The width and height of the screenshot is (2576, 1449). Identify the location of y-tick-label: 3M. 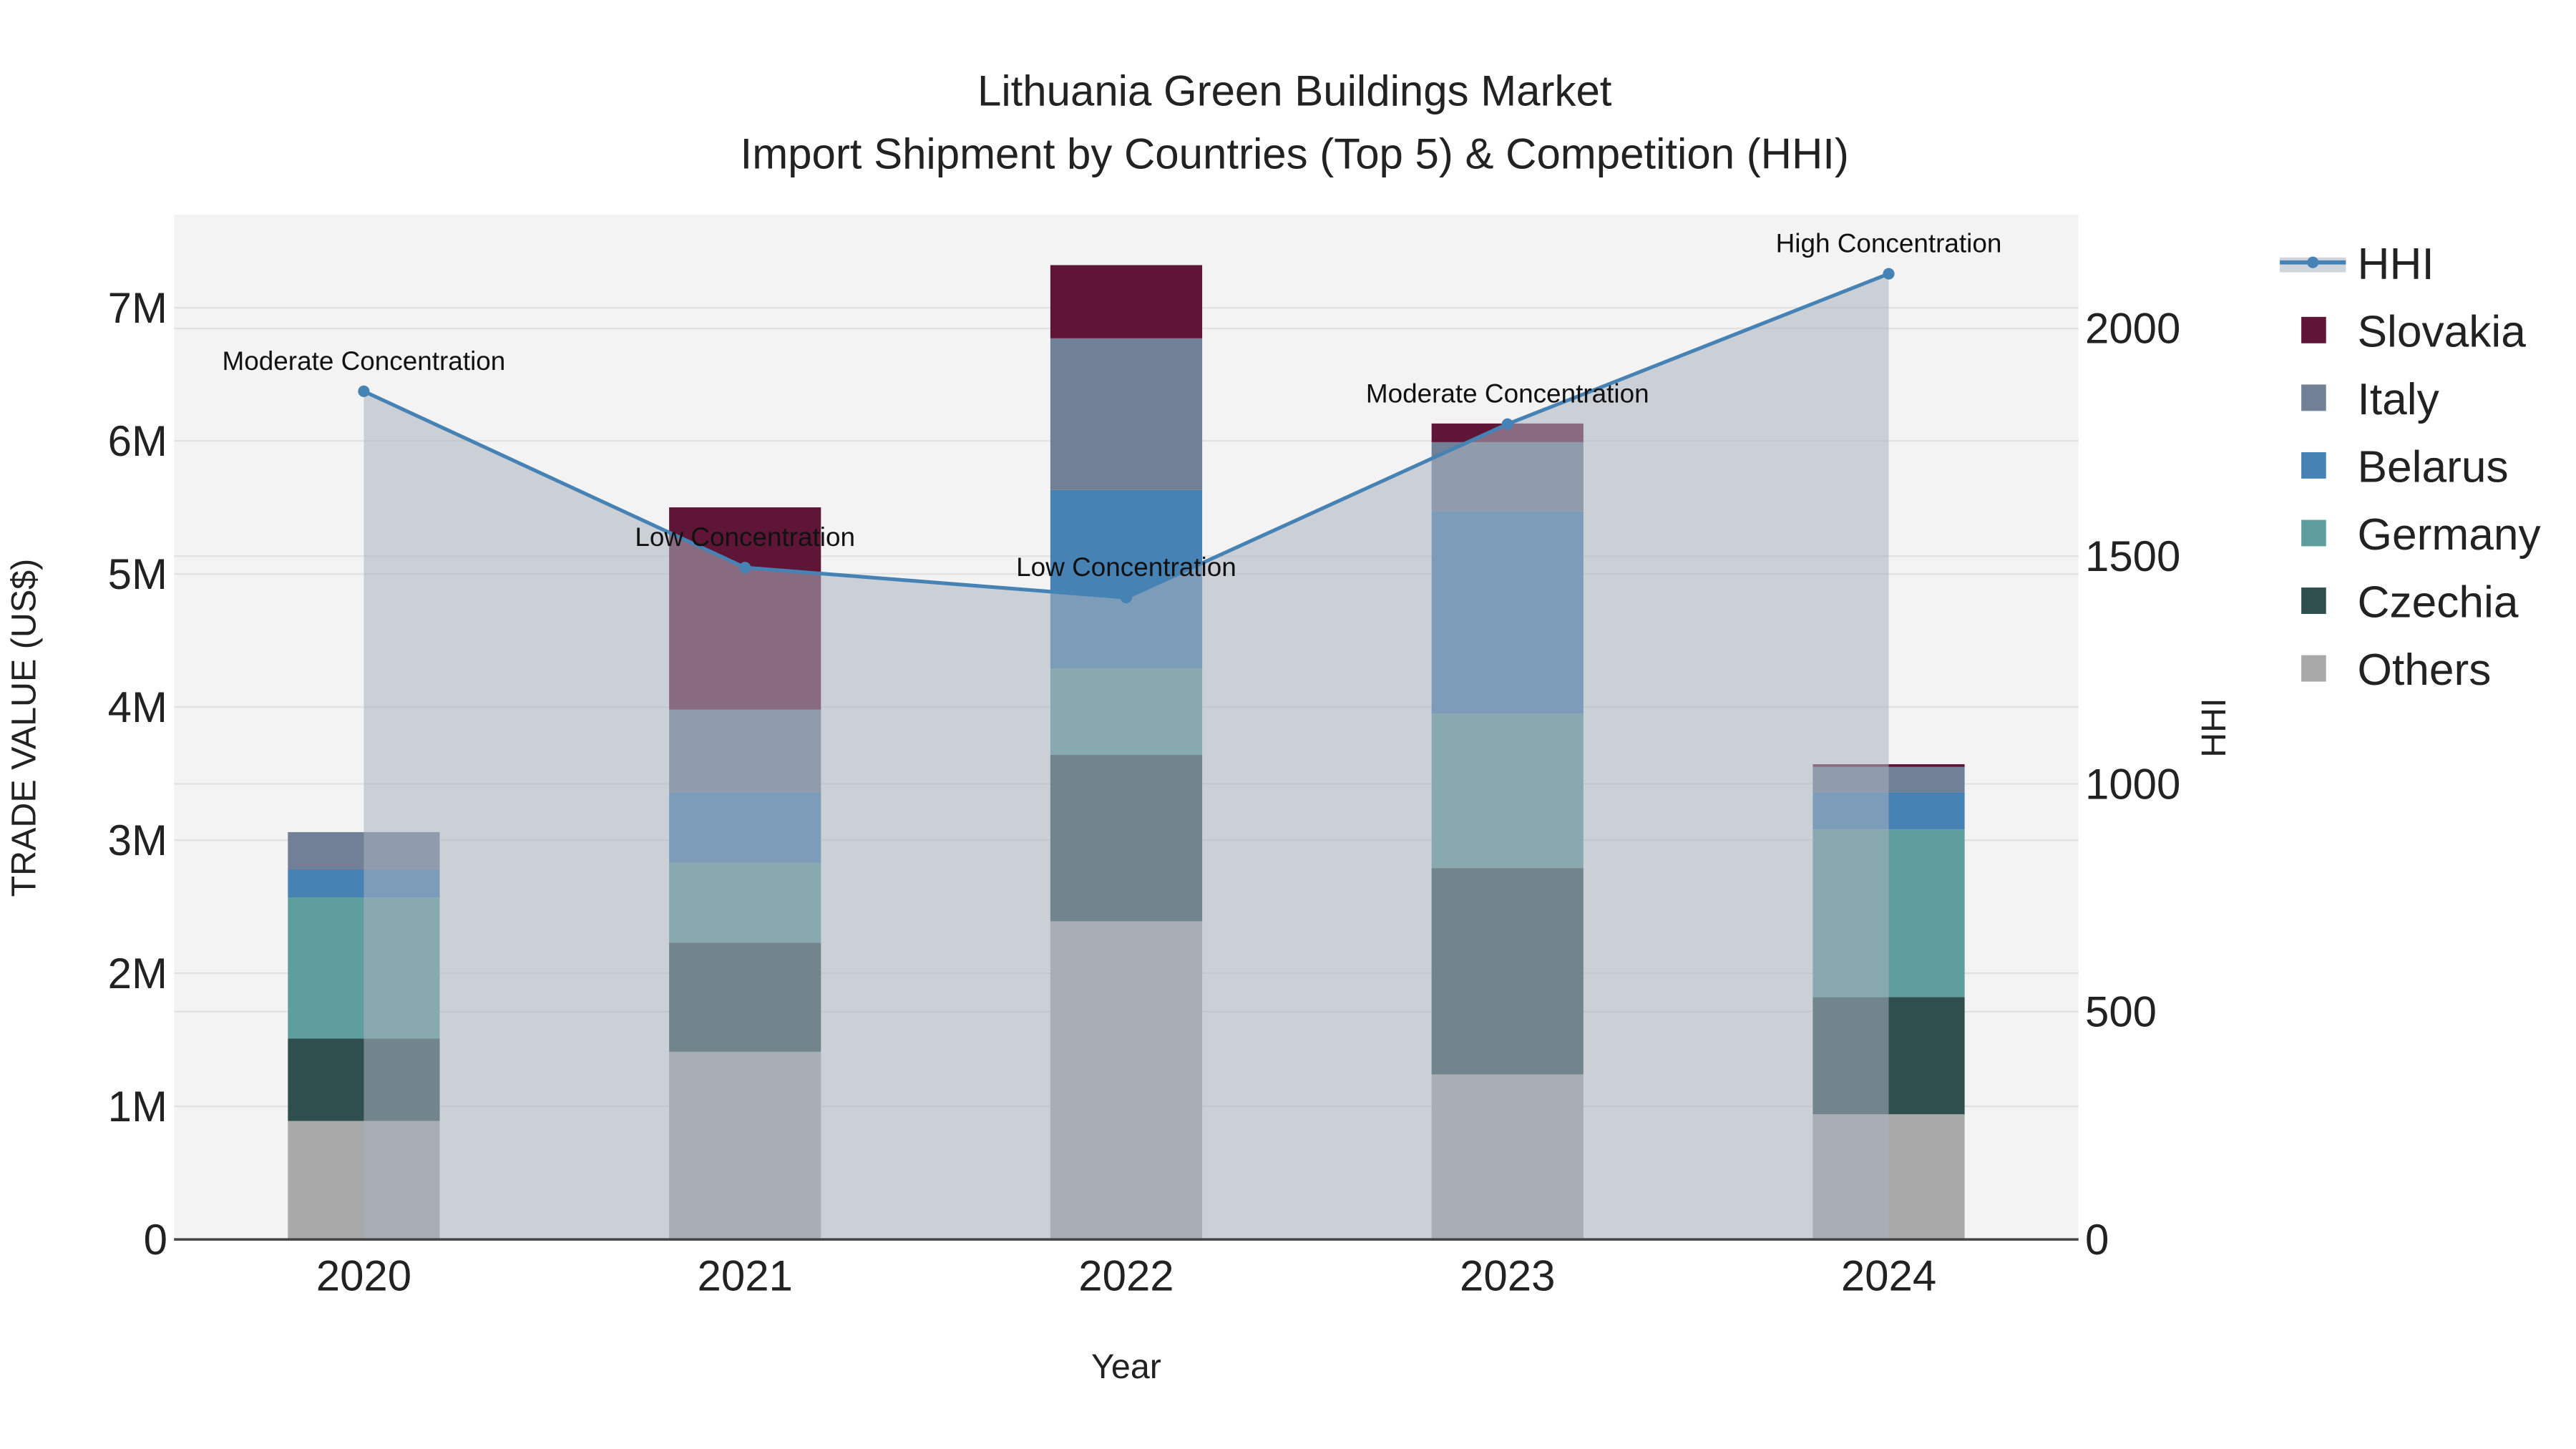
(137, 840).